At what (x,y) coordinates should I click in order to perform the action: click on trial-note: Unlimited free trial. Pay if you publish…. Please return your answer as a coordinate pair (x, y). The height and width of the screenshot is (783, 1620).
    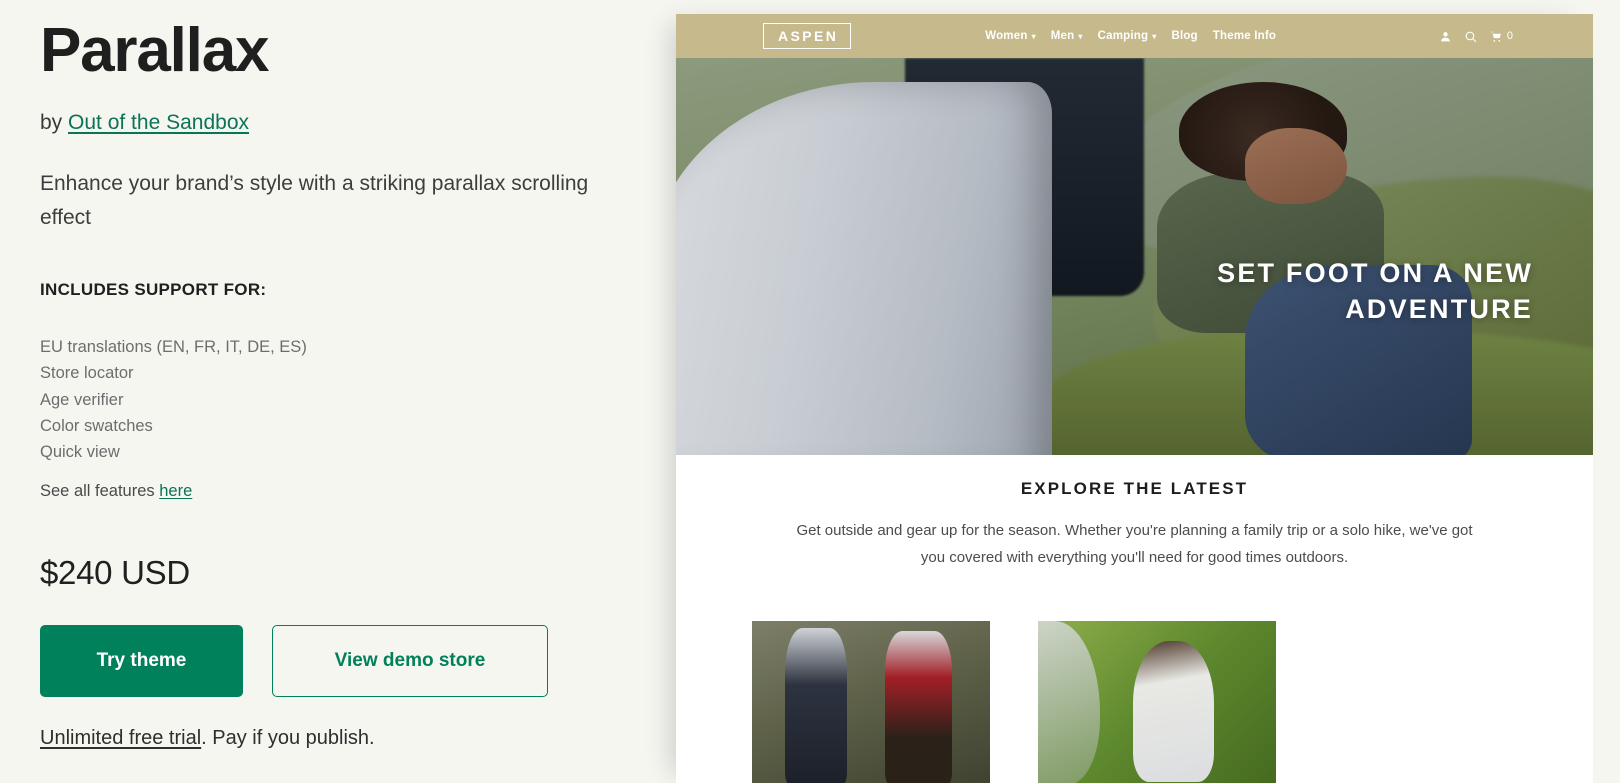
    Looking at the image, I should click on (207, 738).